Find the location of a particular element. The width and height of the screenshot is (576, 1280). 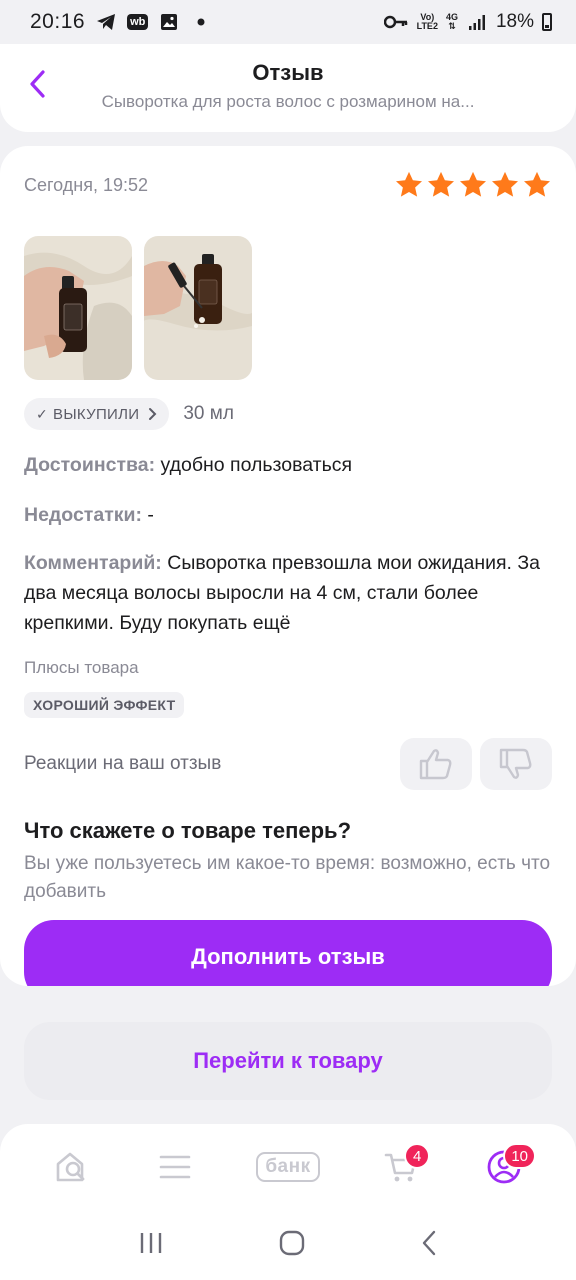

signal-icon is located at coordinates (477, 22).